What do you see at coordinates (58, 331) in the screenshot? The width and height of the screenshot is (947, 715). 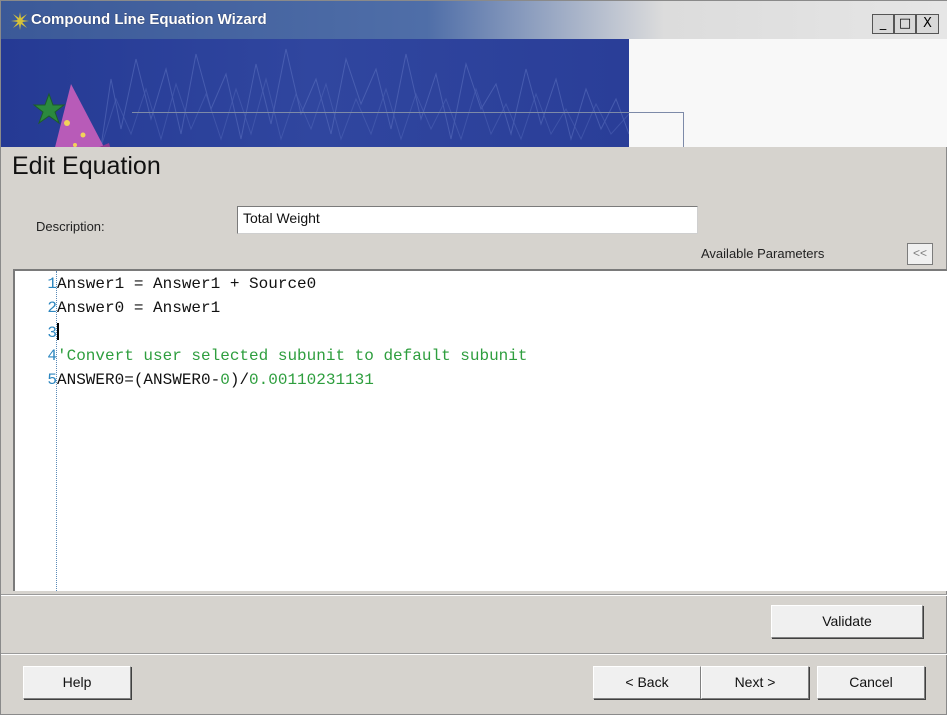 I see `text-caret` at bounding box center [58, 331].